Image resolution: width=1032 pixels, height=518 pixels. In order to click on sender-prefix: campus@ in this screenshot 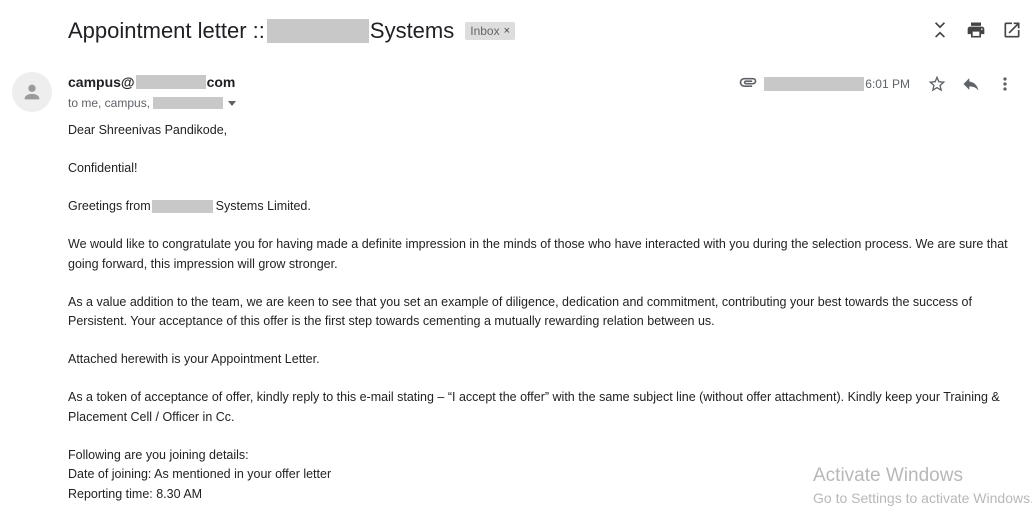, I will do `click(101, 82)`.